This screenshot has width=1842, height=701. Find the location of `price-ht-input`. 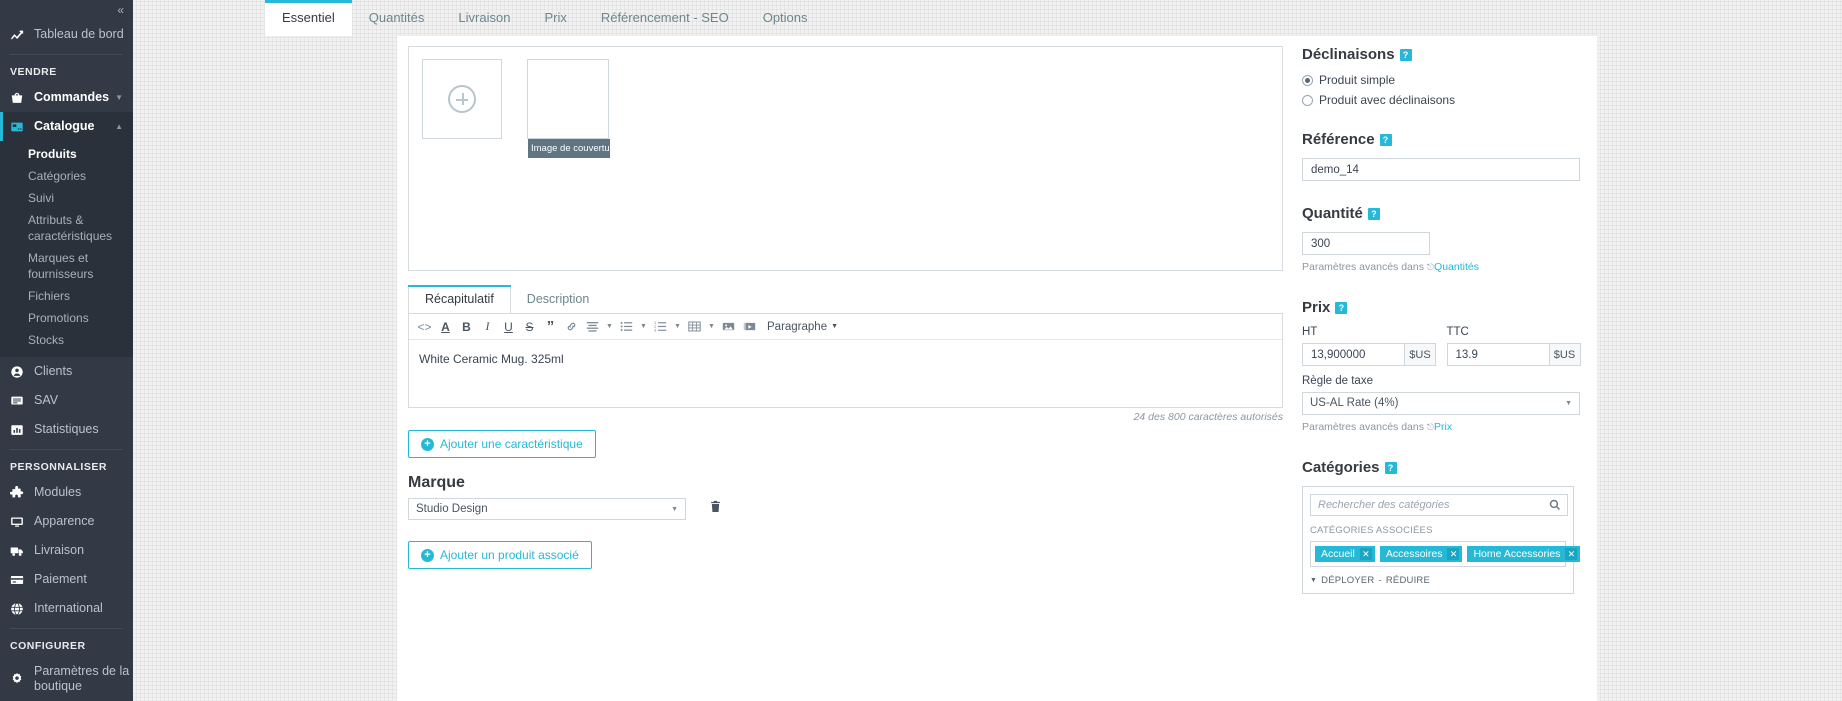

price-ht-input is located at coordinates (1353, 354).